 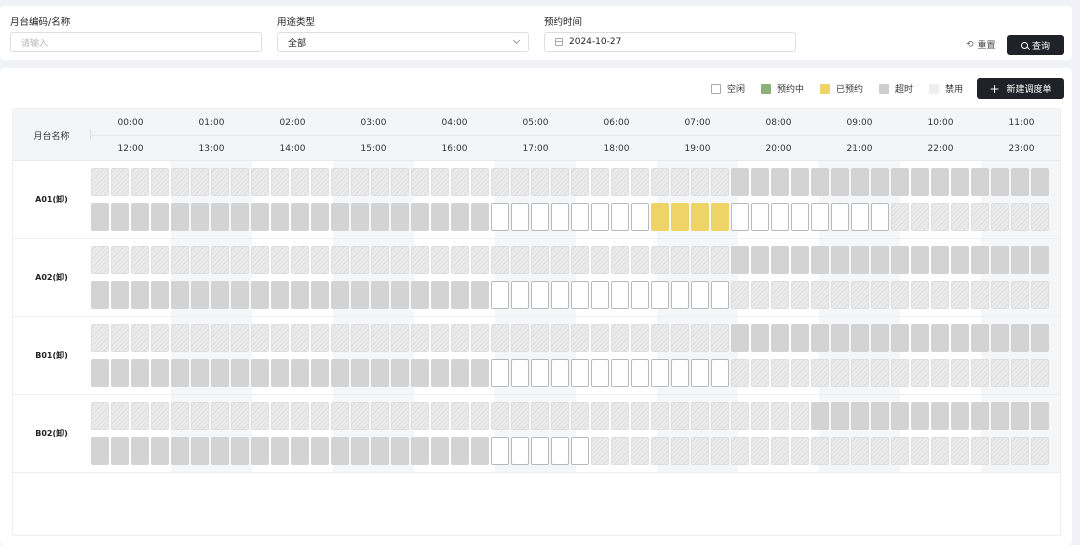 What do you see at coordinates (670, 42) in the screenshot?
I see `date-picker: 2024-10-27` at bounding box center [670, 42].